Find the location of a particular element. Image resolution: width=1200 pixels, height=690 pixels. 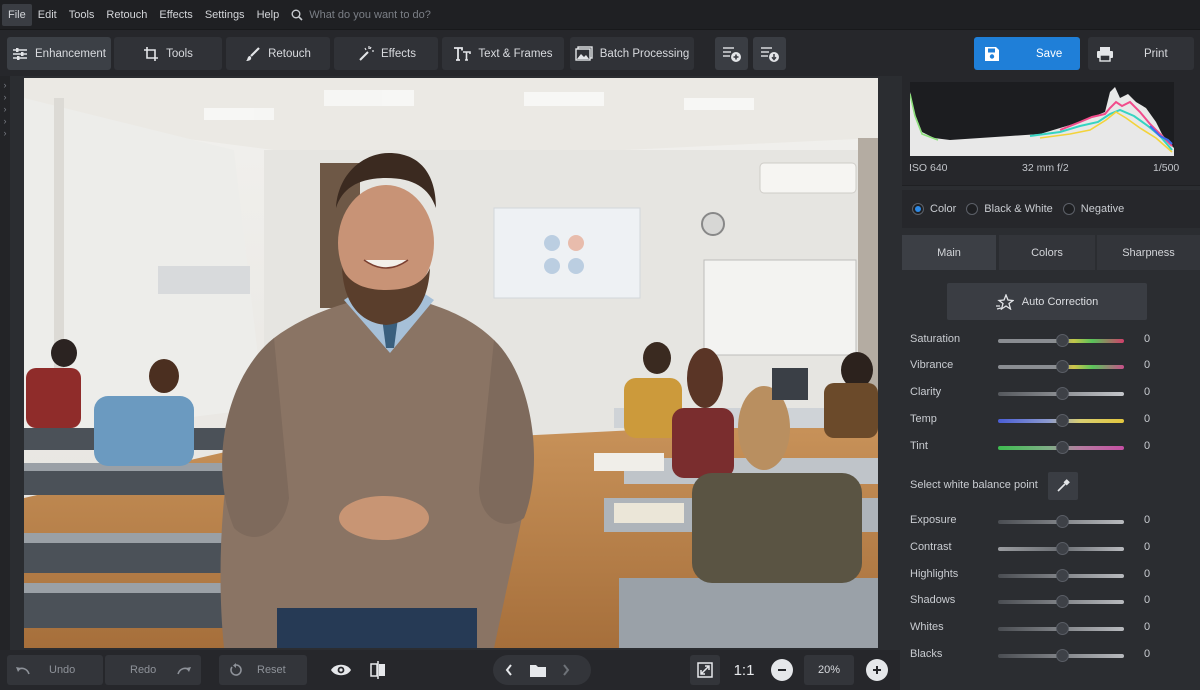

print-button-label: Print is located at coordinates (1156, 53).